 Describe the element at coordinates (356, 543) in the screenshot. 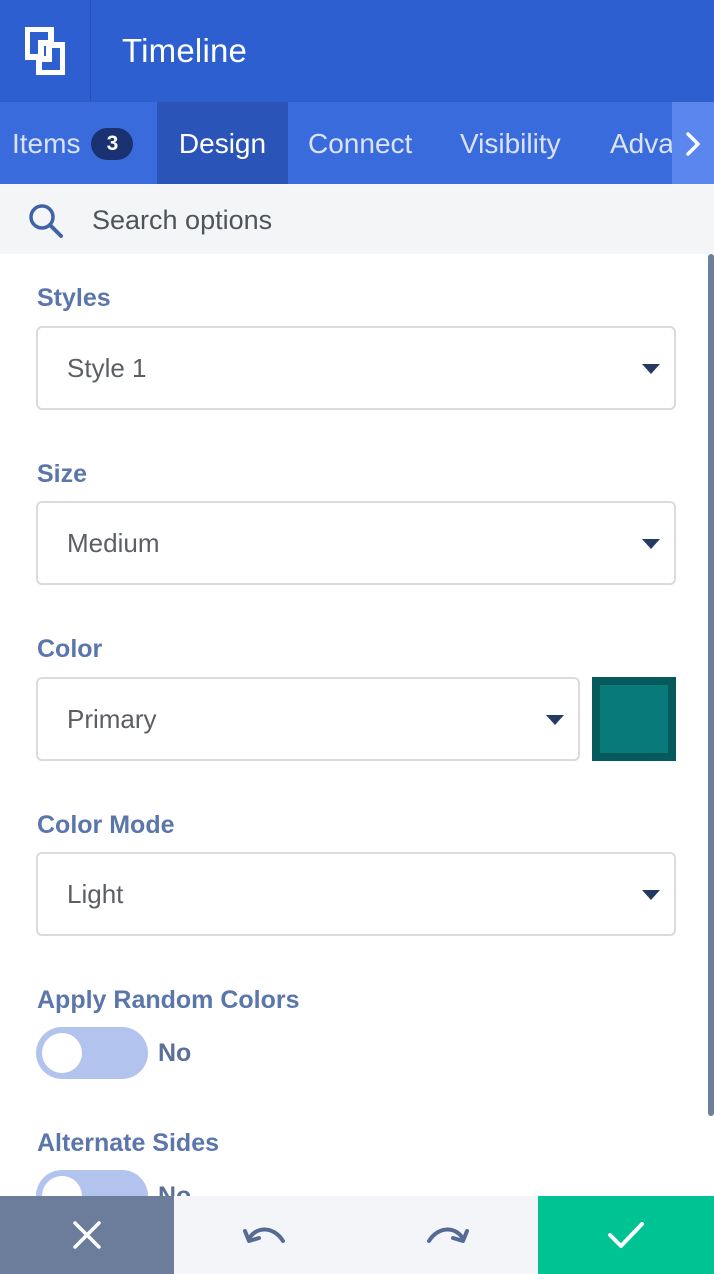

I see `size-select: Medium` at that location.